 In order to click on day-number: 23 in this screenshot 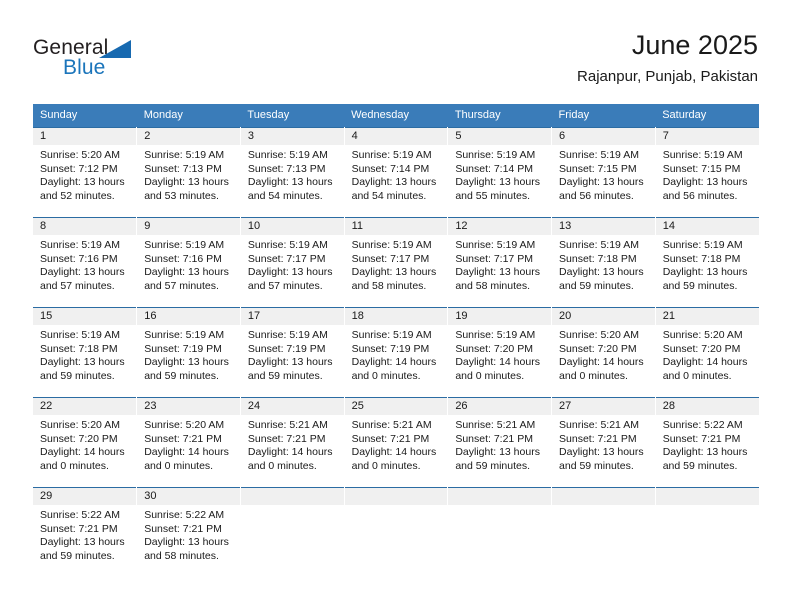, I will do `click(188, 406)`.